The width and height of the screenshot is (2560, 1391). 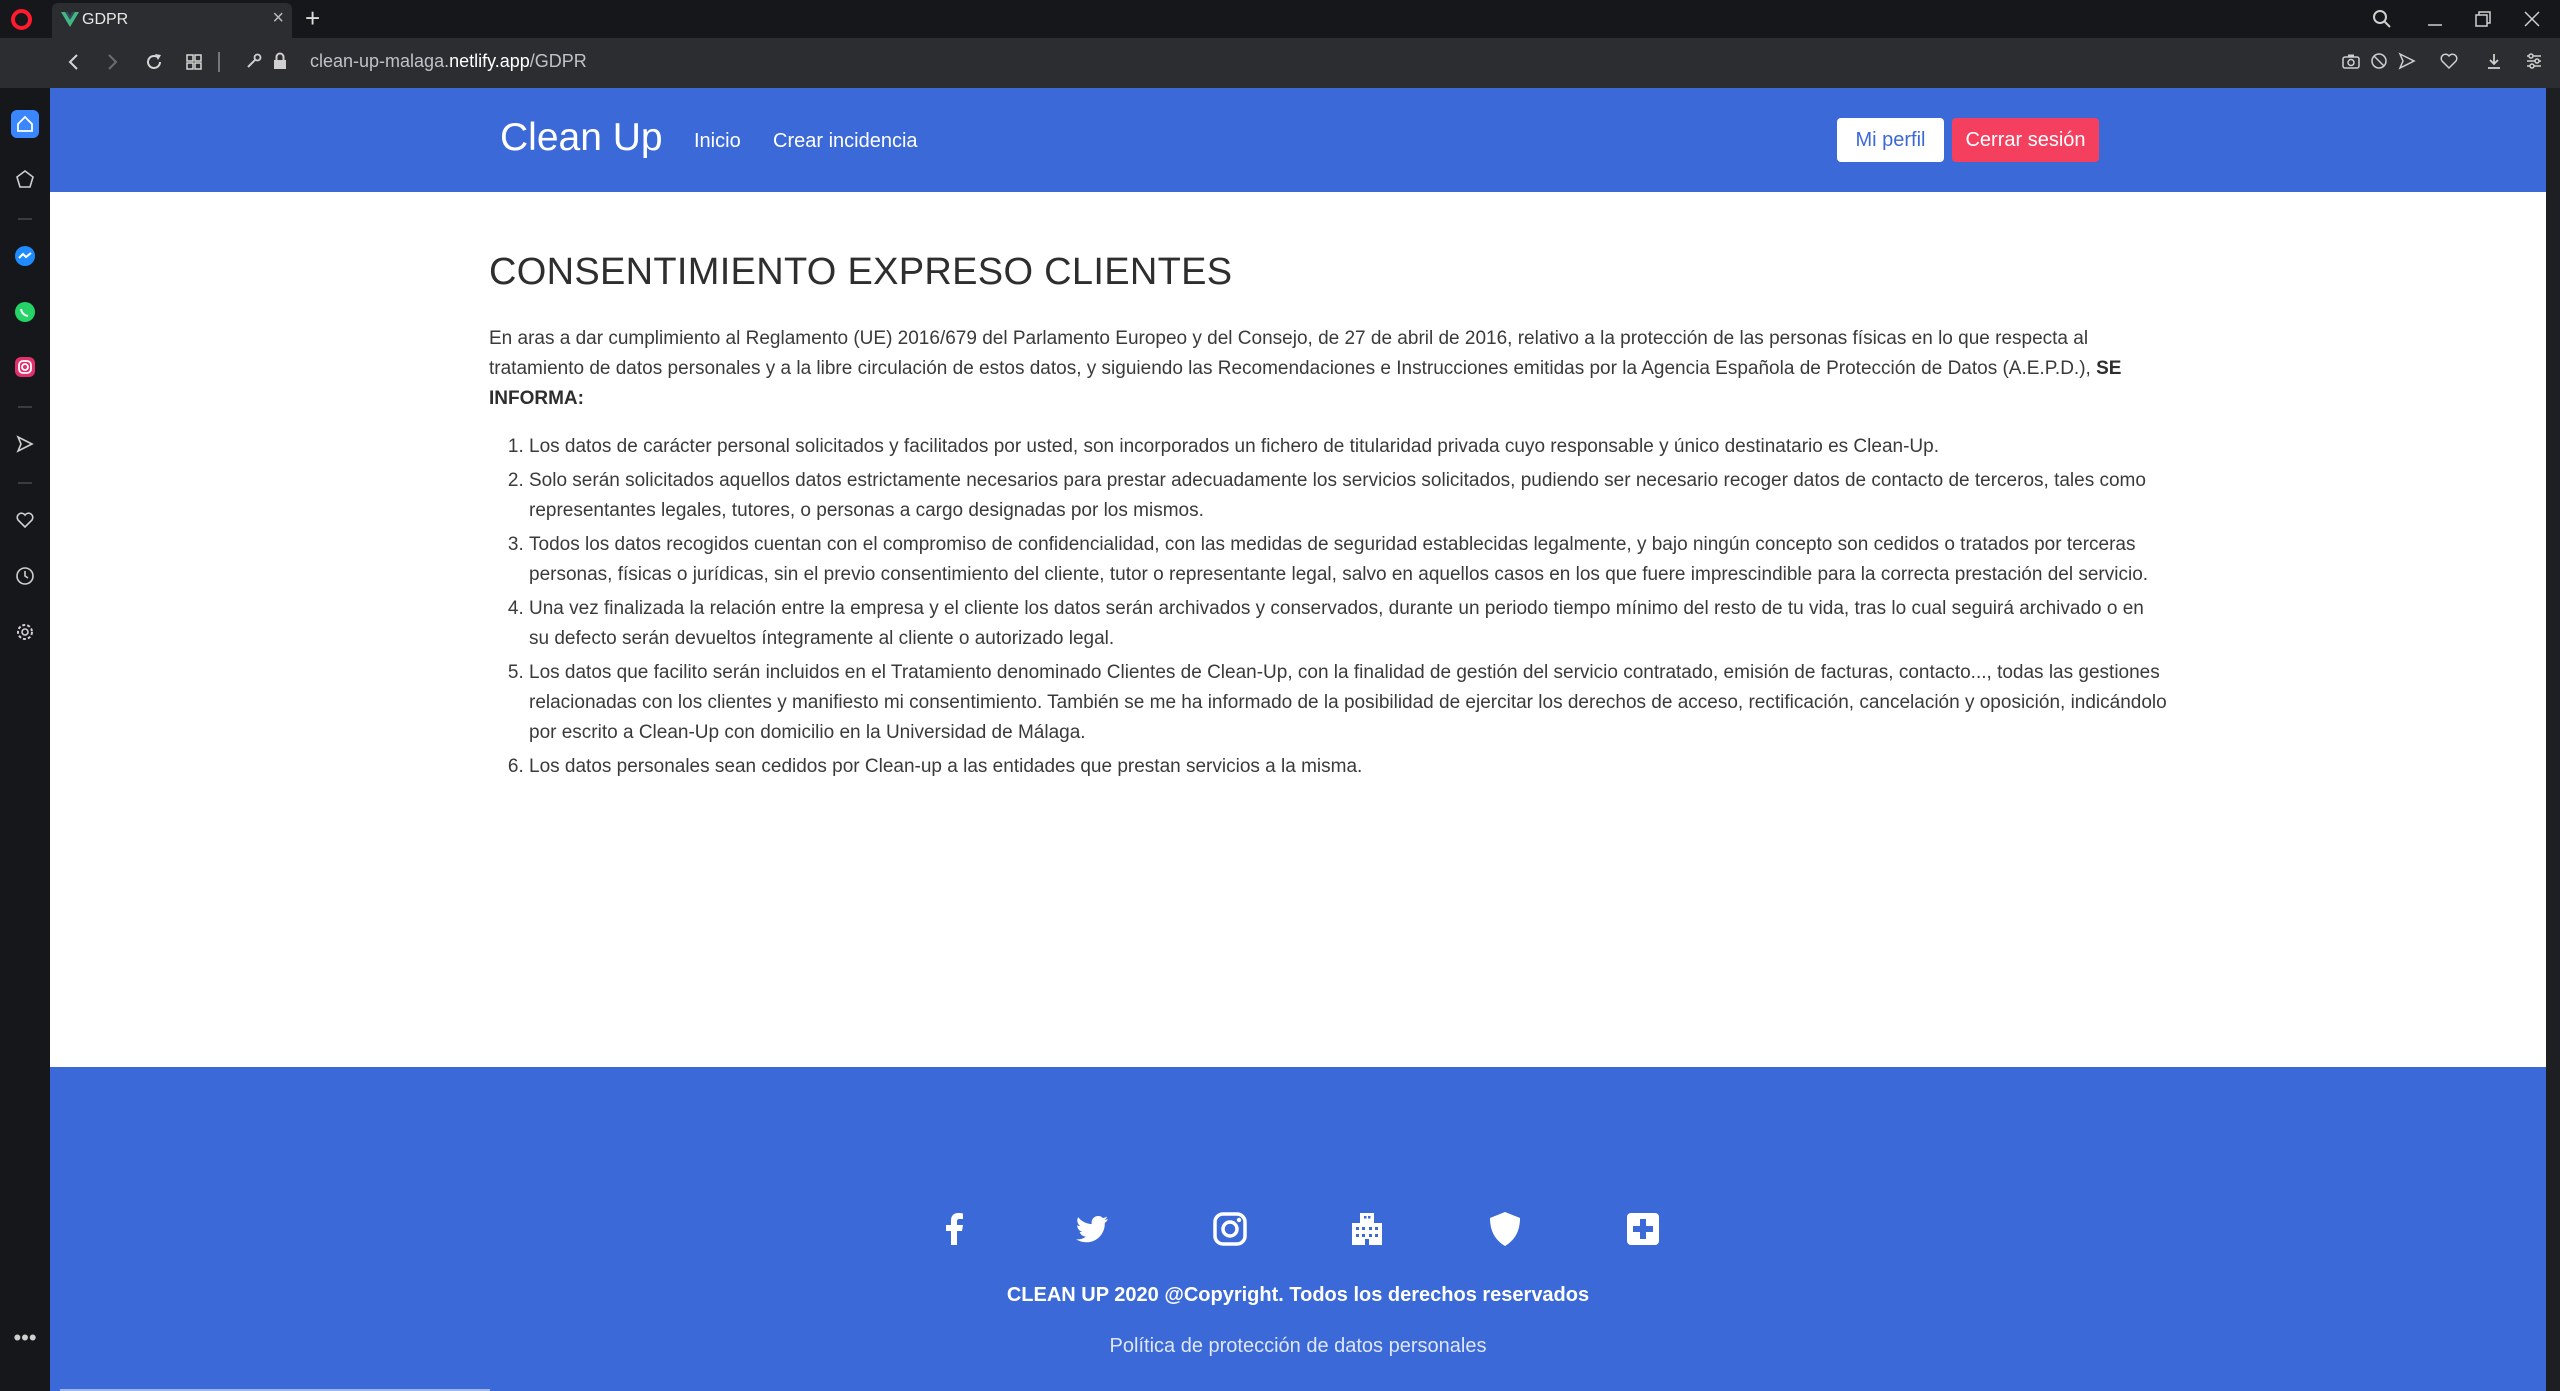 I want to click on url-host-prefix: clean-up-malaga., so click(x=380, y=61).